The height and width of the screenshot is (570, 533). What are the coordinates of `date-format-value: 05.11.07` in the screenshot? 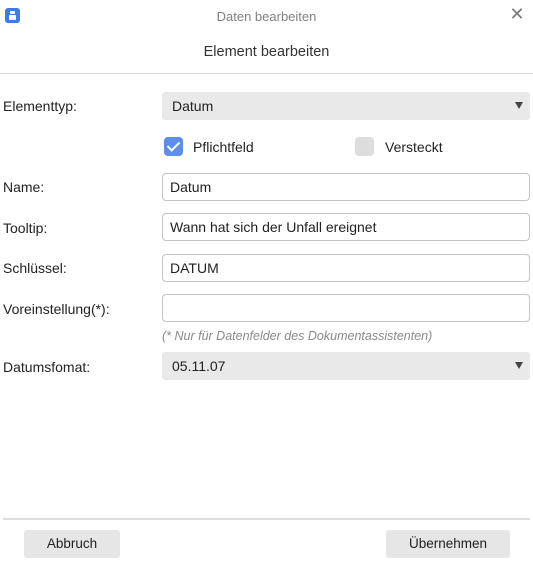 It's located at (199, 366).